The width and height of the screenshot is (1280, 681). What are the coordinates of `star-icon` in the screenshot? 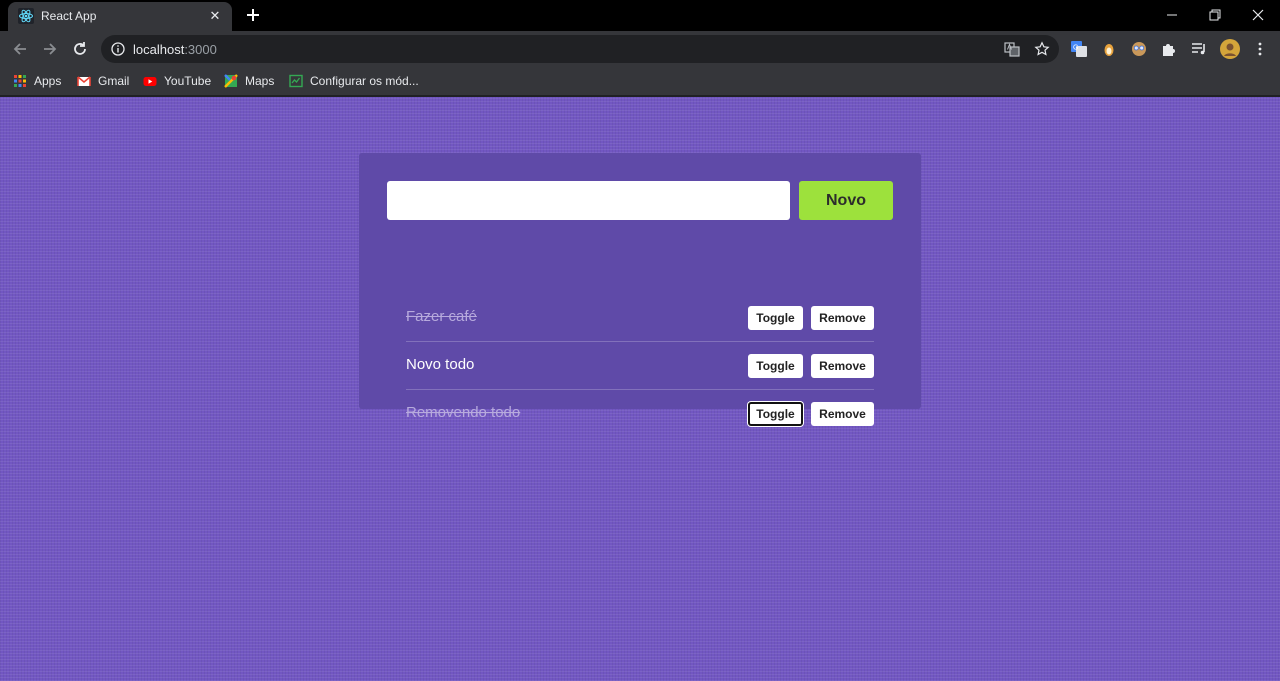 It's located at (1042, 49).